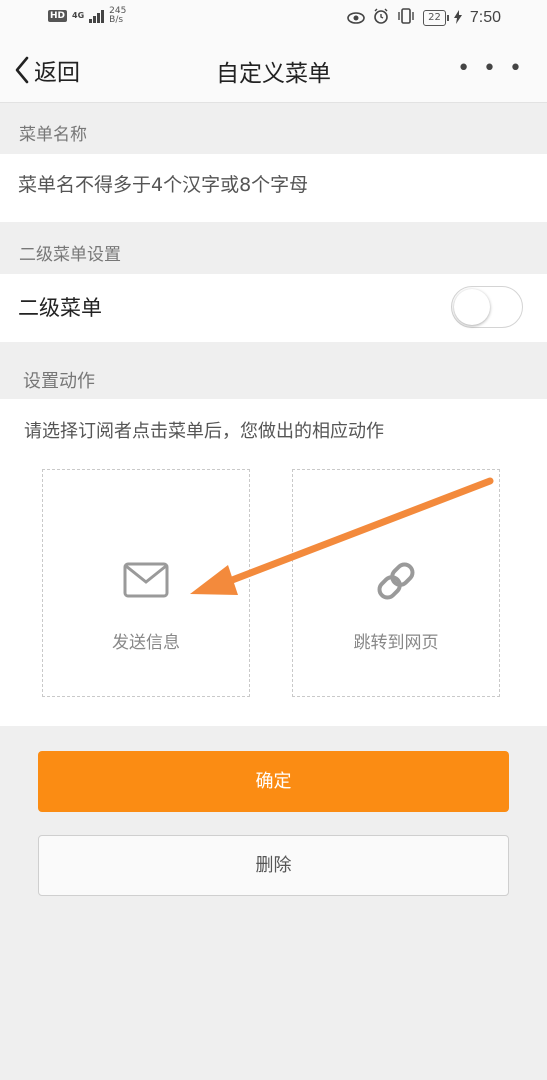 The height and width of the screenshot is (1080, 547). Describe the element at coordinates (273, 865) in the screenshot. I see `delete-button: 删除` at that location.